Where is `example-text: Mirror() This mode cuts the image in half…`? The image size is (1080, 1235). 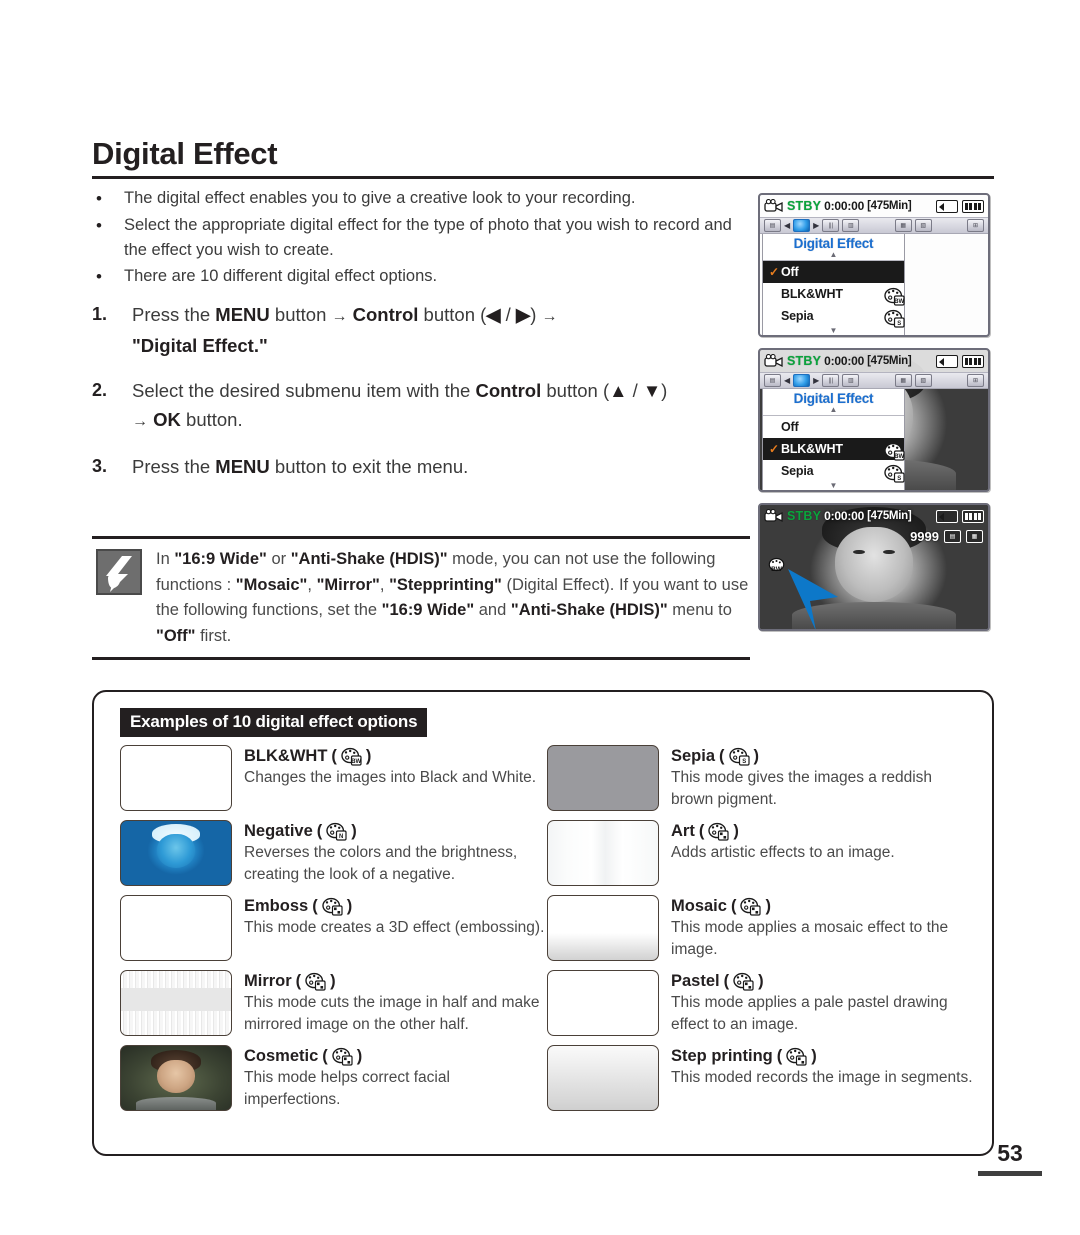 example-text: Mirror() This mode cuts the image in half… is located at coordinates (395, 1003).